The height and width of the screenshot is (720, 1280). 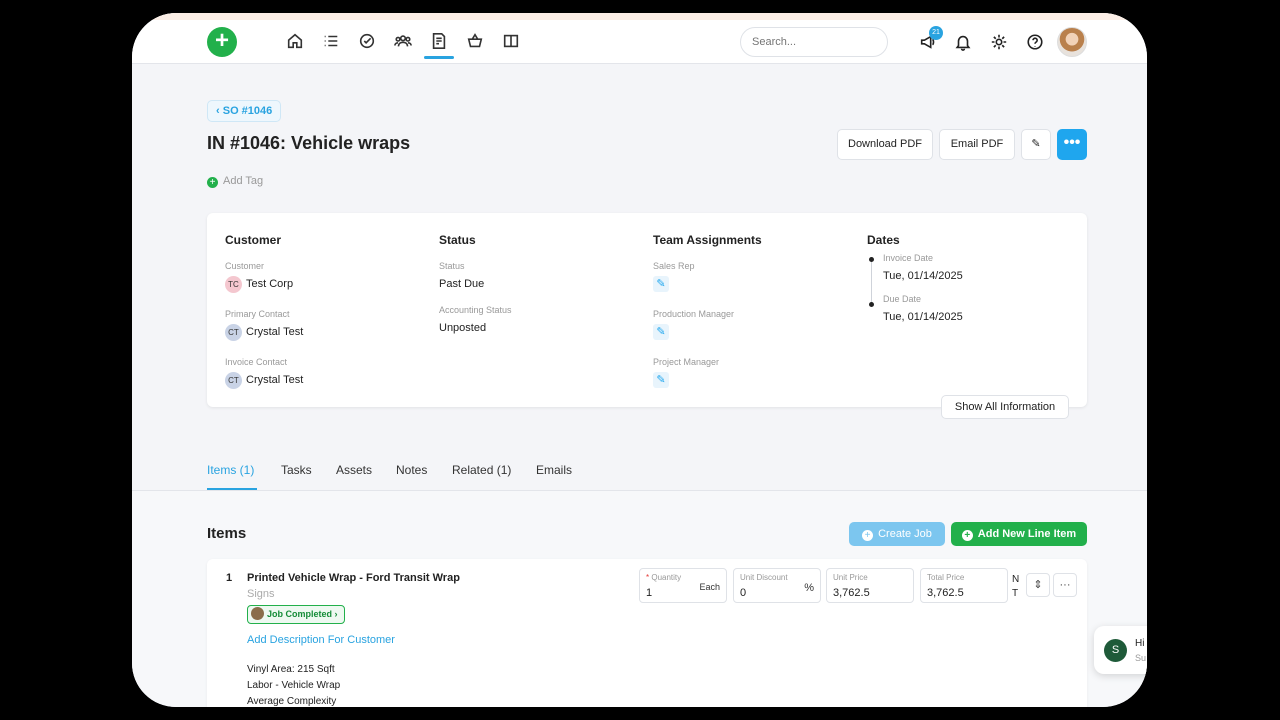 I want to click on invoice-date-value: Tue, 01/14/2025, so click(x=923, y=276).